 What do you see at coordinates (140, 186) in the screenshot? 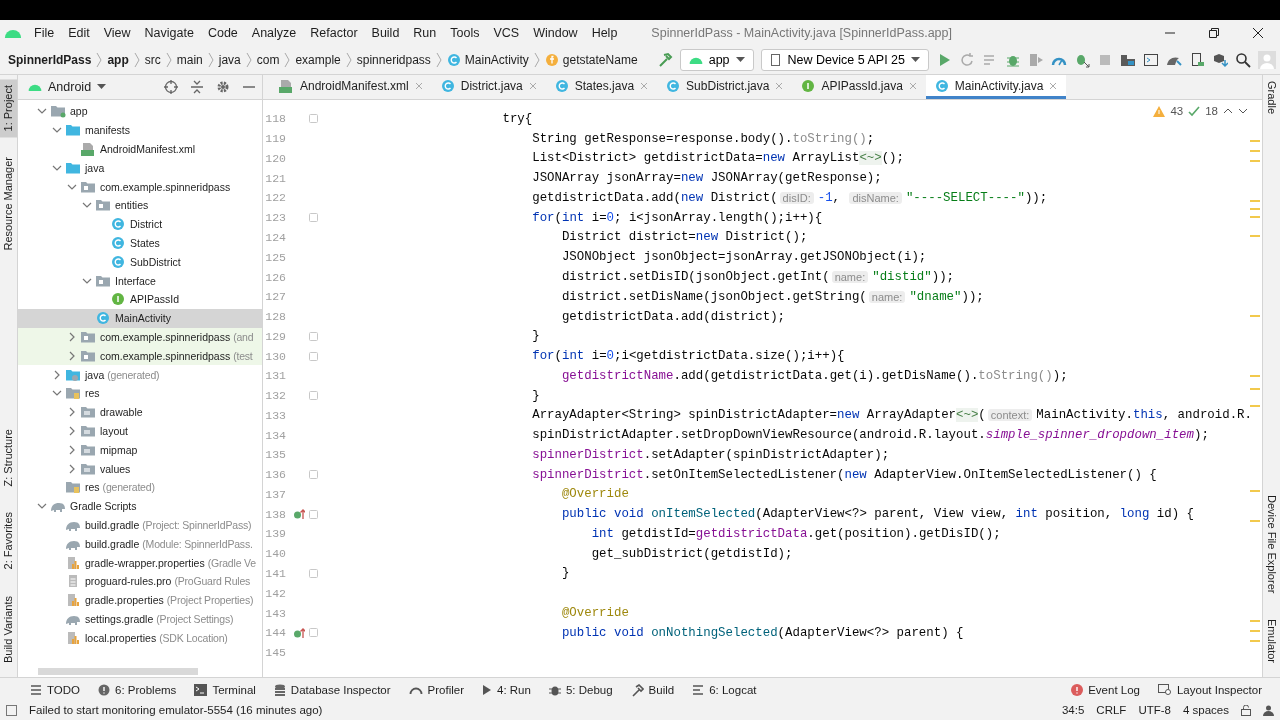
I see `tree-row: com.example.spinneridpass` at bounding box center [140, 186].